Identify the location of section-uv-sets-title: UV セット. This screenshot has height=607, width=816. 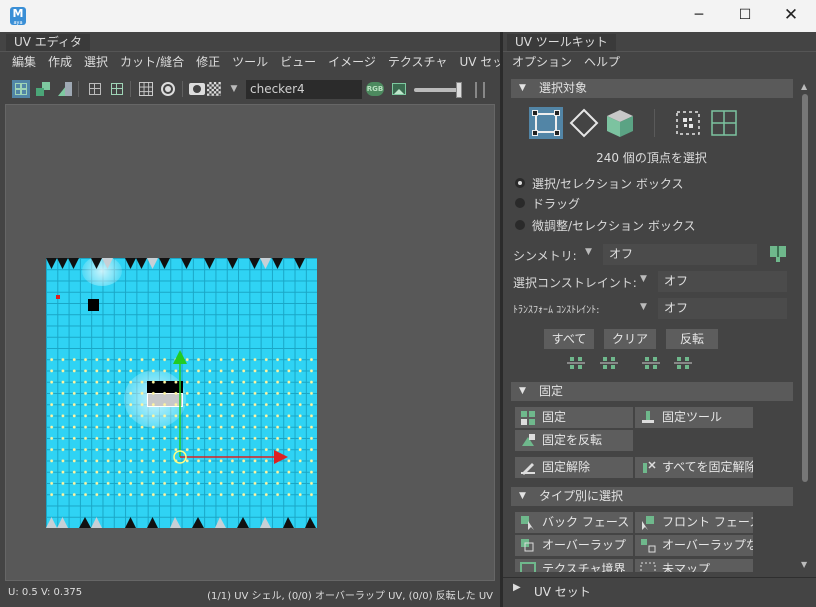
(562, 591).